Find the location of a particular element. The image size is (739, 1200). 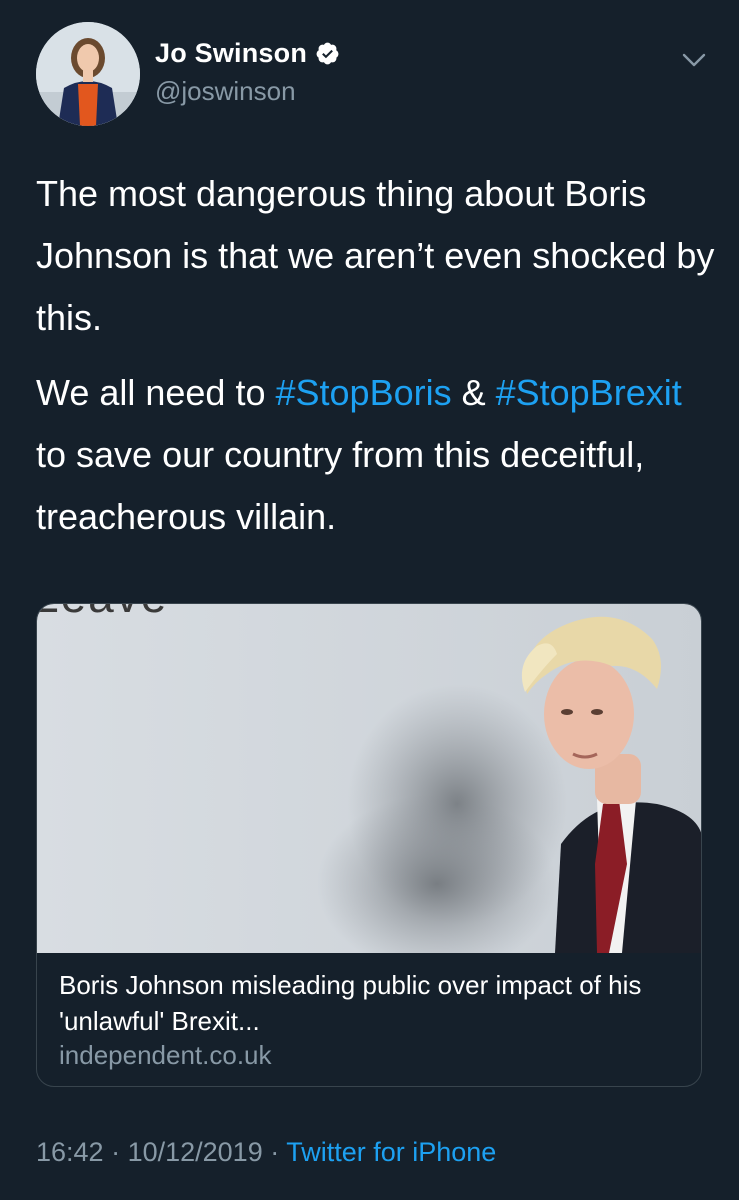

link-preview-domain: independent.co.uk is located at coordinates (165, 1055).